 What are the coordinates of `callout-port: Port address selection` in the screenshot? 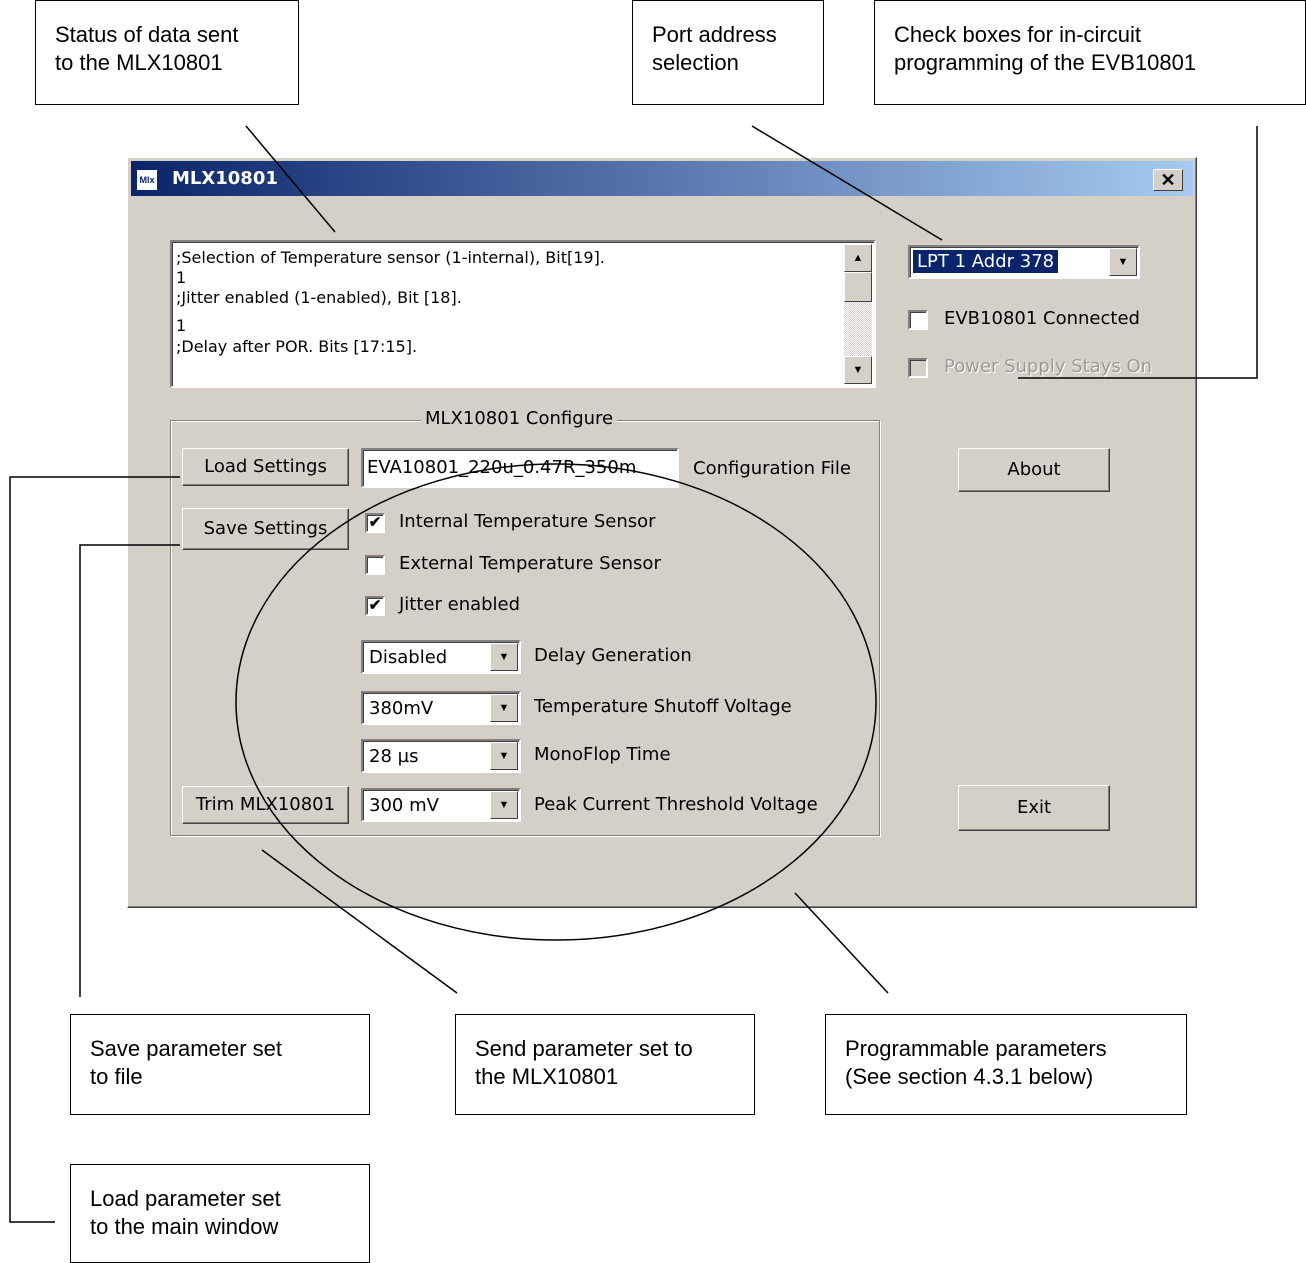 It's located at (728, 52).